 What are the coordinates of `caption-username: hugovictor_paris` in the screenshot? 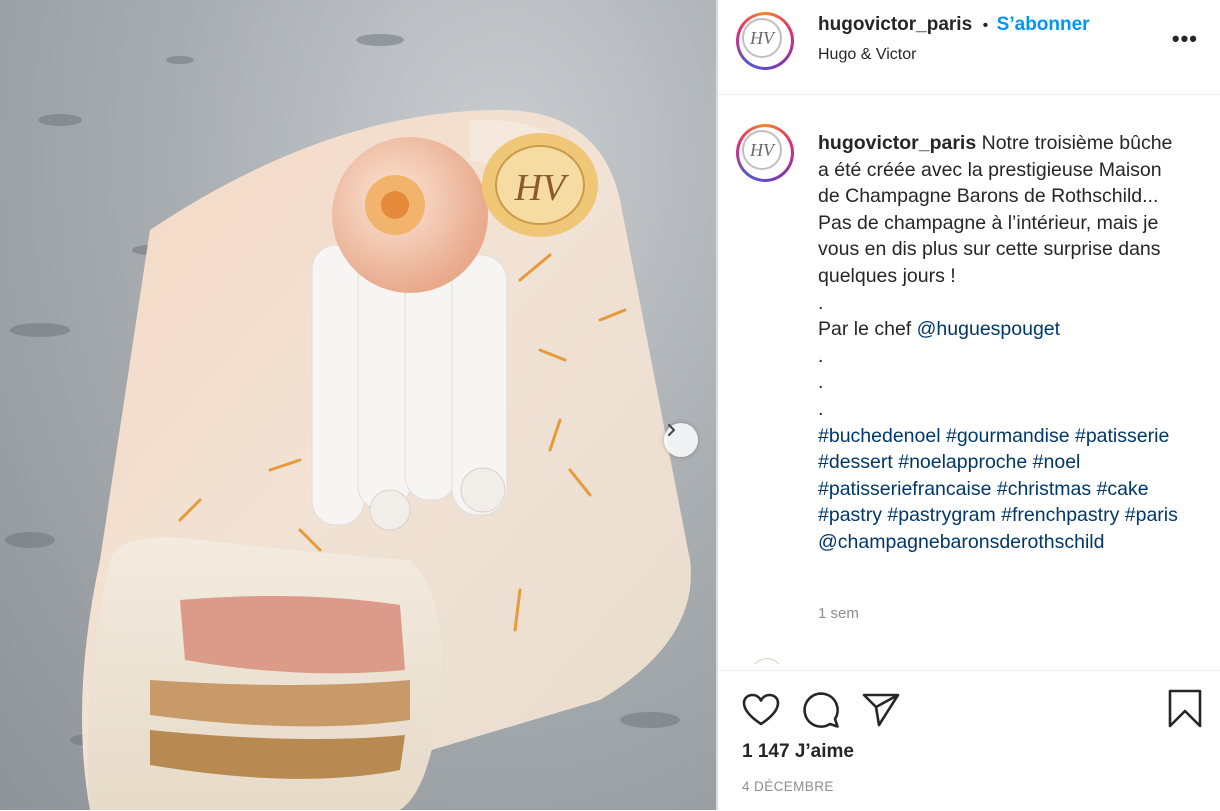 It's located at (897, 143).